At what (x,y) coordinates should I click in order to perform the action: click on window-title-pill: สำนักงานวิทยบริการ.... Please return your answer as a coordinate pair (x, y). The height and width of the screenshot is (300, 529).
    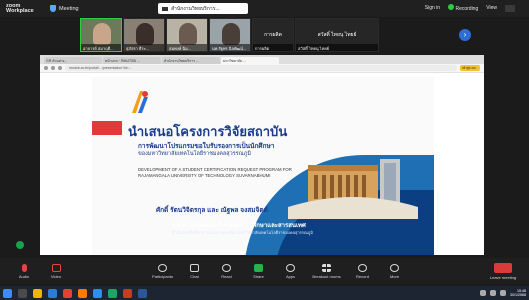
    Looking at the image, I should click on (203, 8).